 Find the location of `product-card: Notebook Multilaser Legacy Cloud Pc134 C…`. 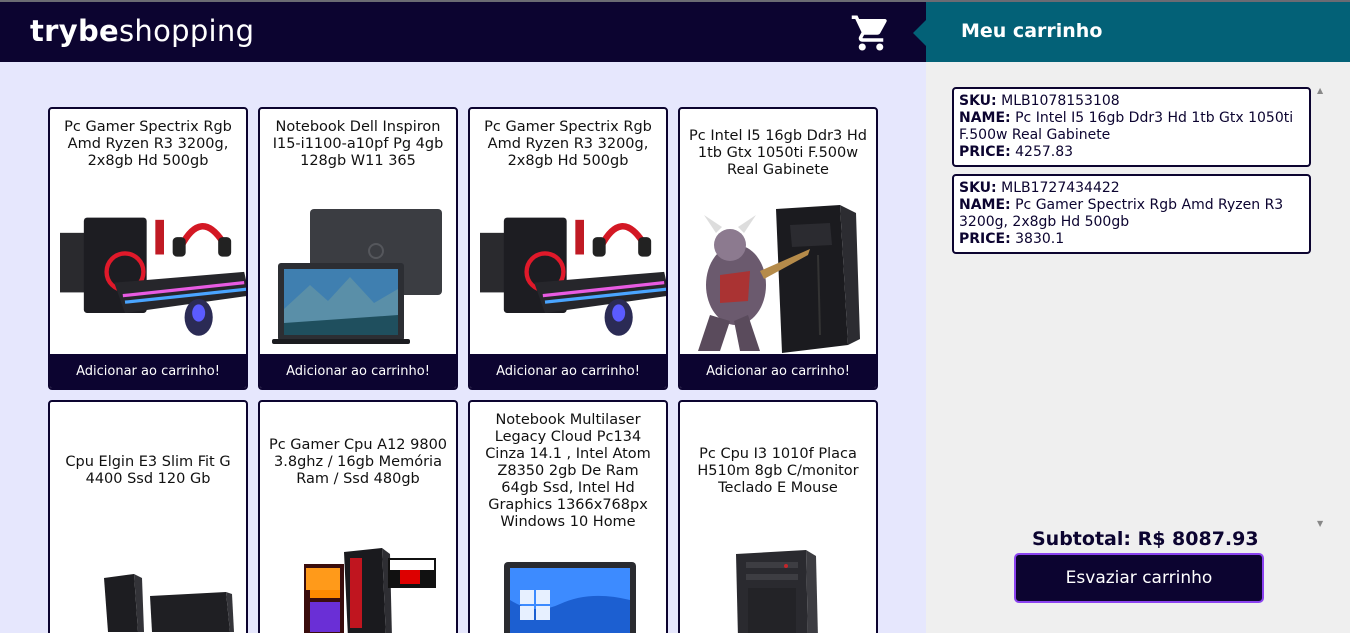

product-card: Notebook Multilaser Legacy Cloud Pc134 C… is located at coordinates (568, 516).